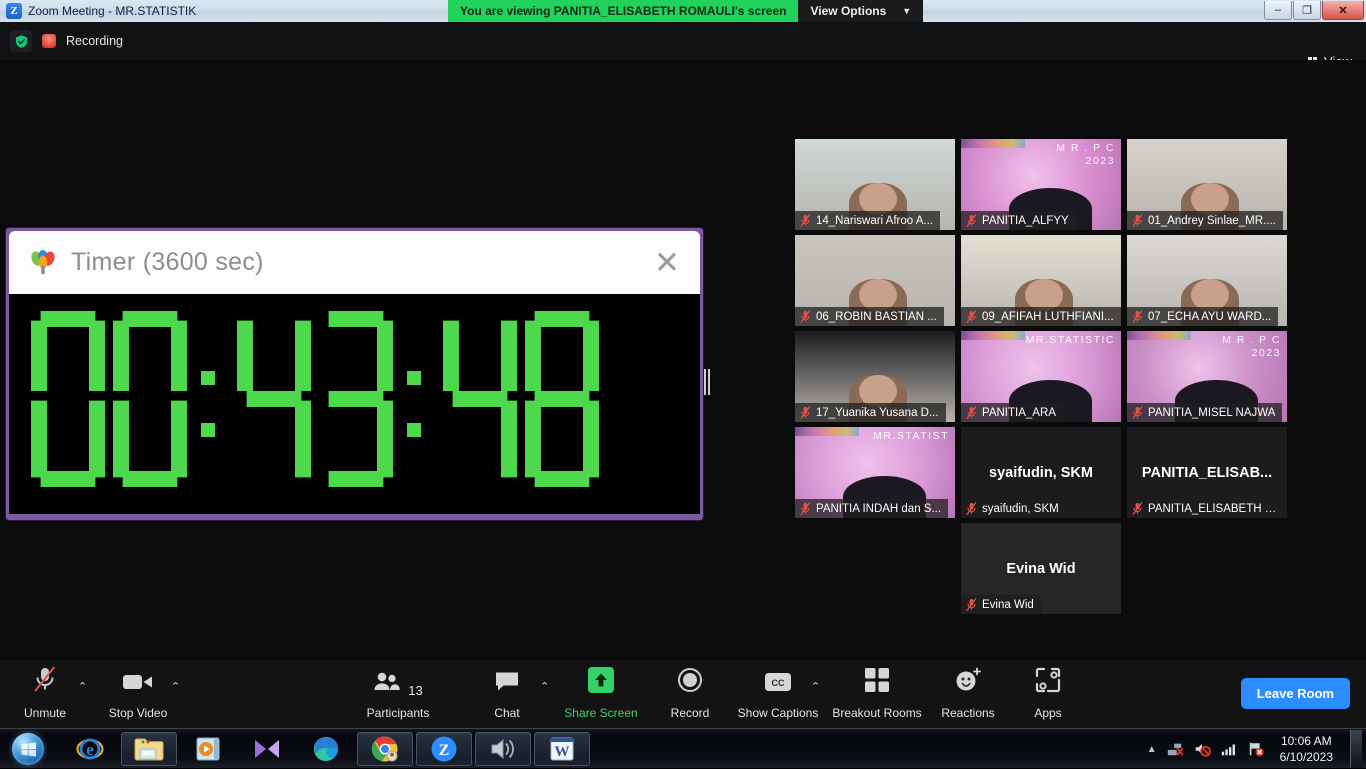 The height and width of the screenshot is (769, 1366). What do you see at coordinates (601, 713) in the screenshot?
I see `control-label: Share Screen` at bounding box center [601, 713].